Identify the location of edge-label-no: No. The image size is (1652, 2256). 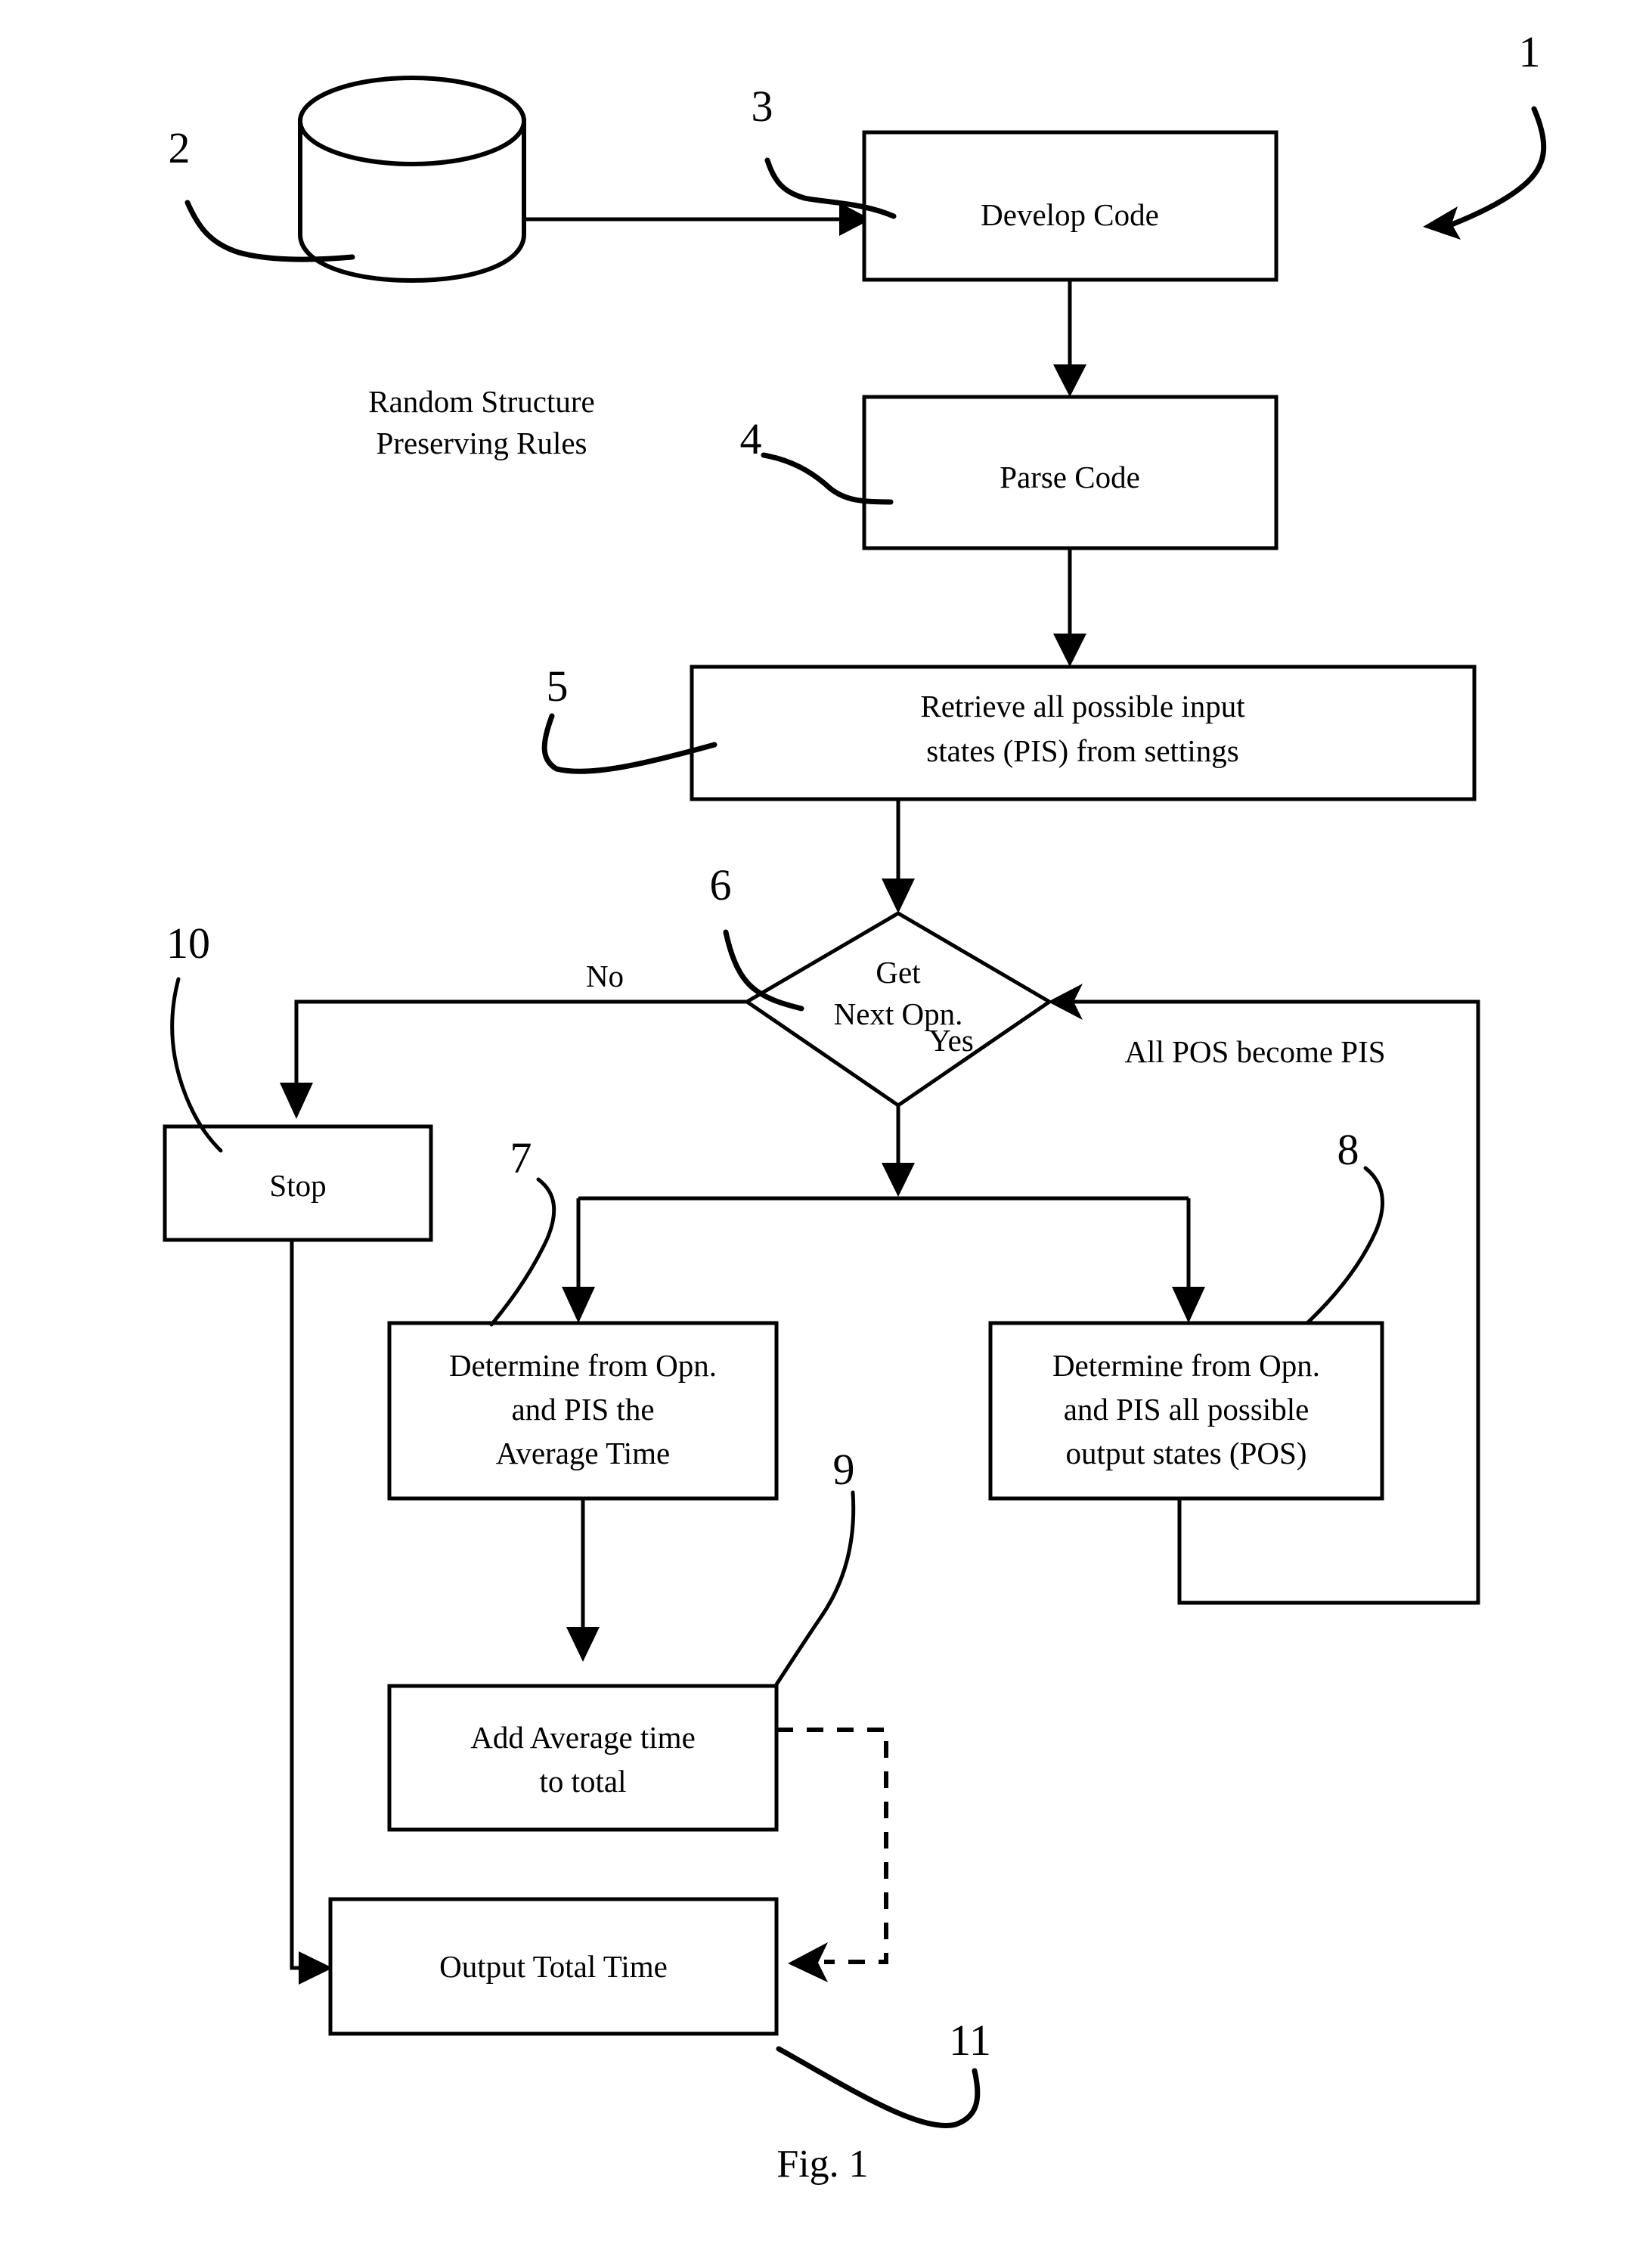
(605, 976).